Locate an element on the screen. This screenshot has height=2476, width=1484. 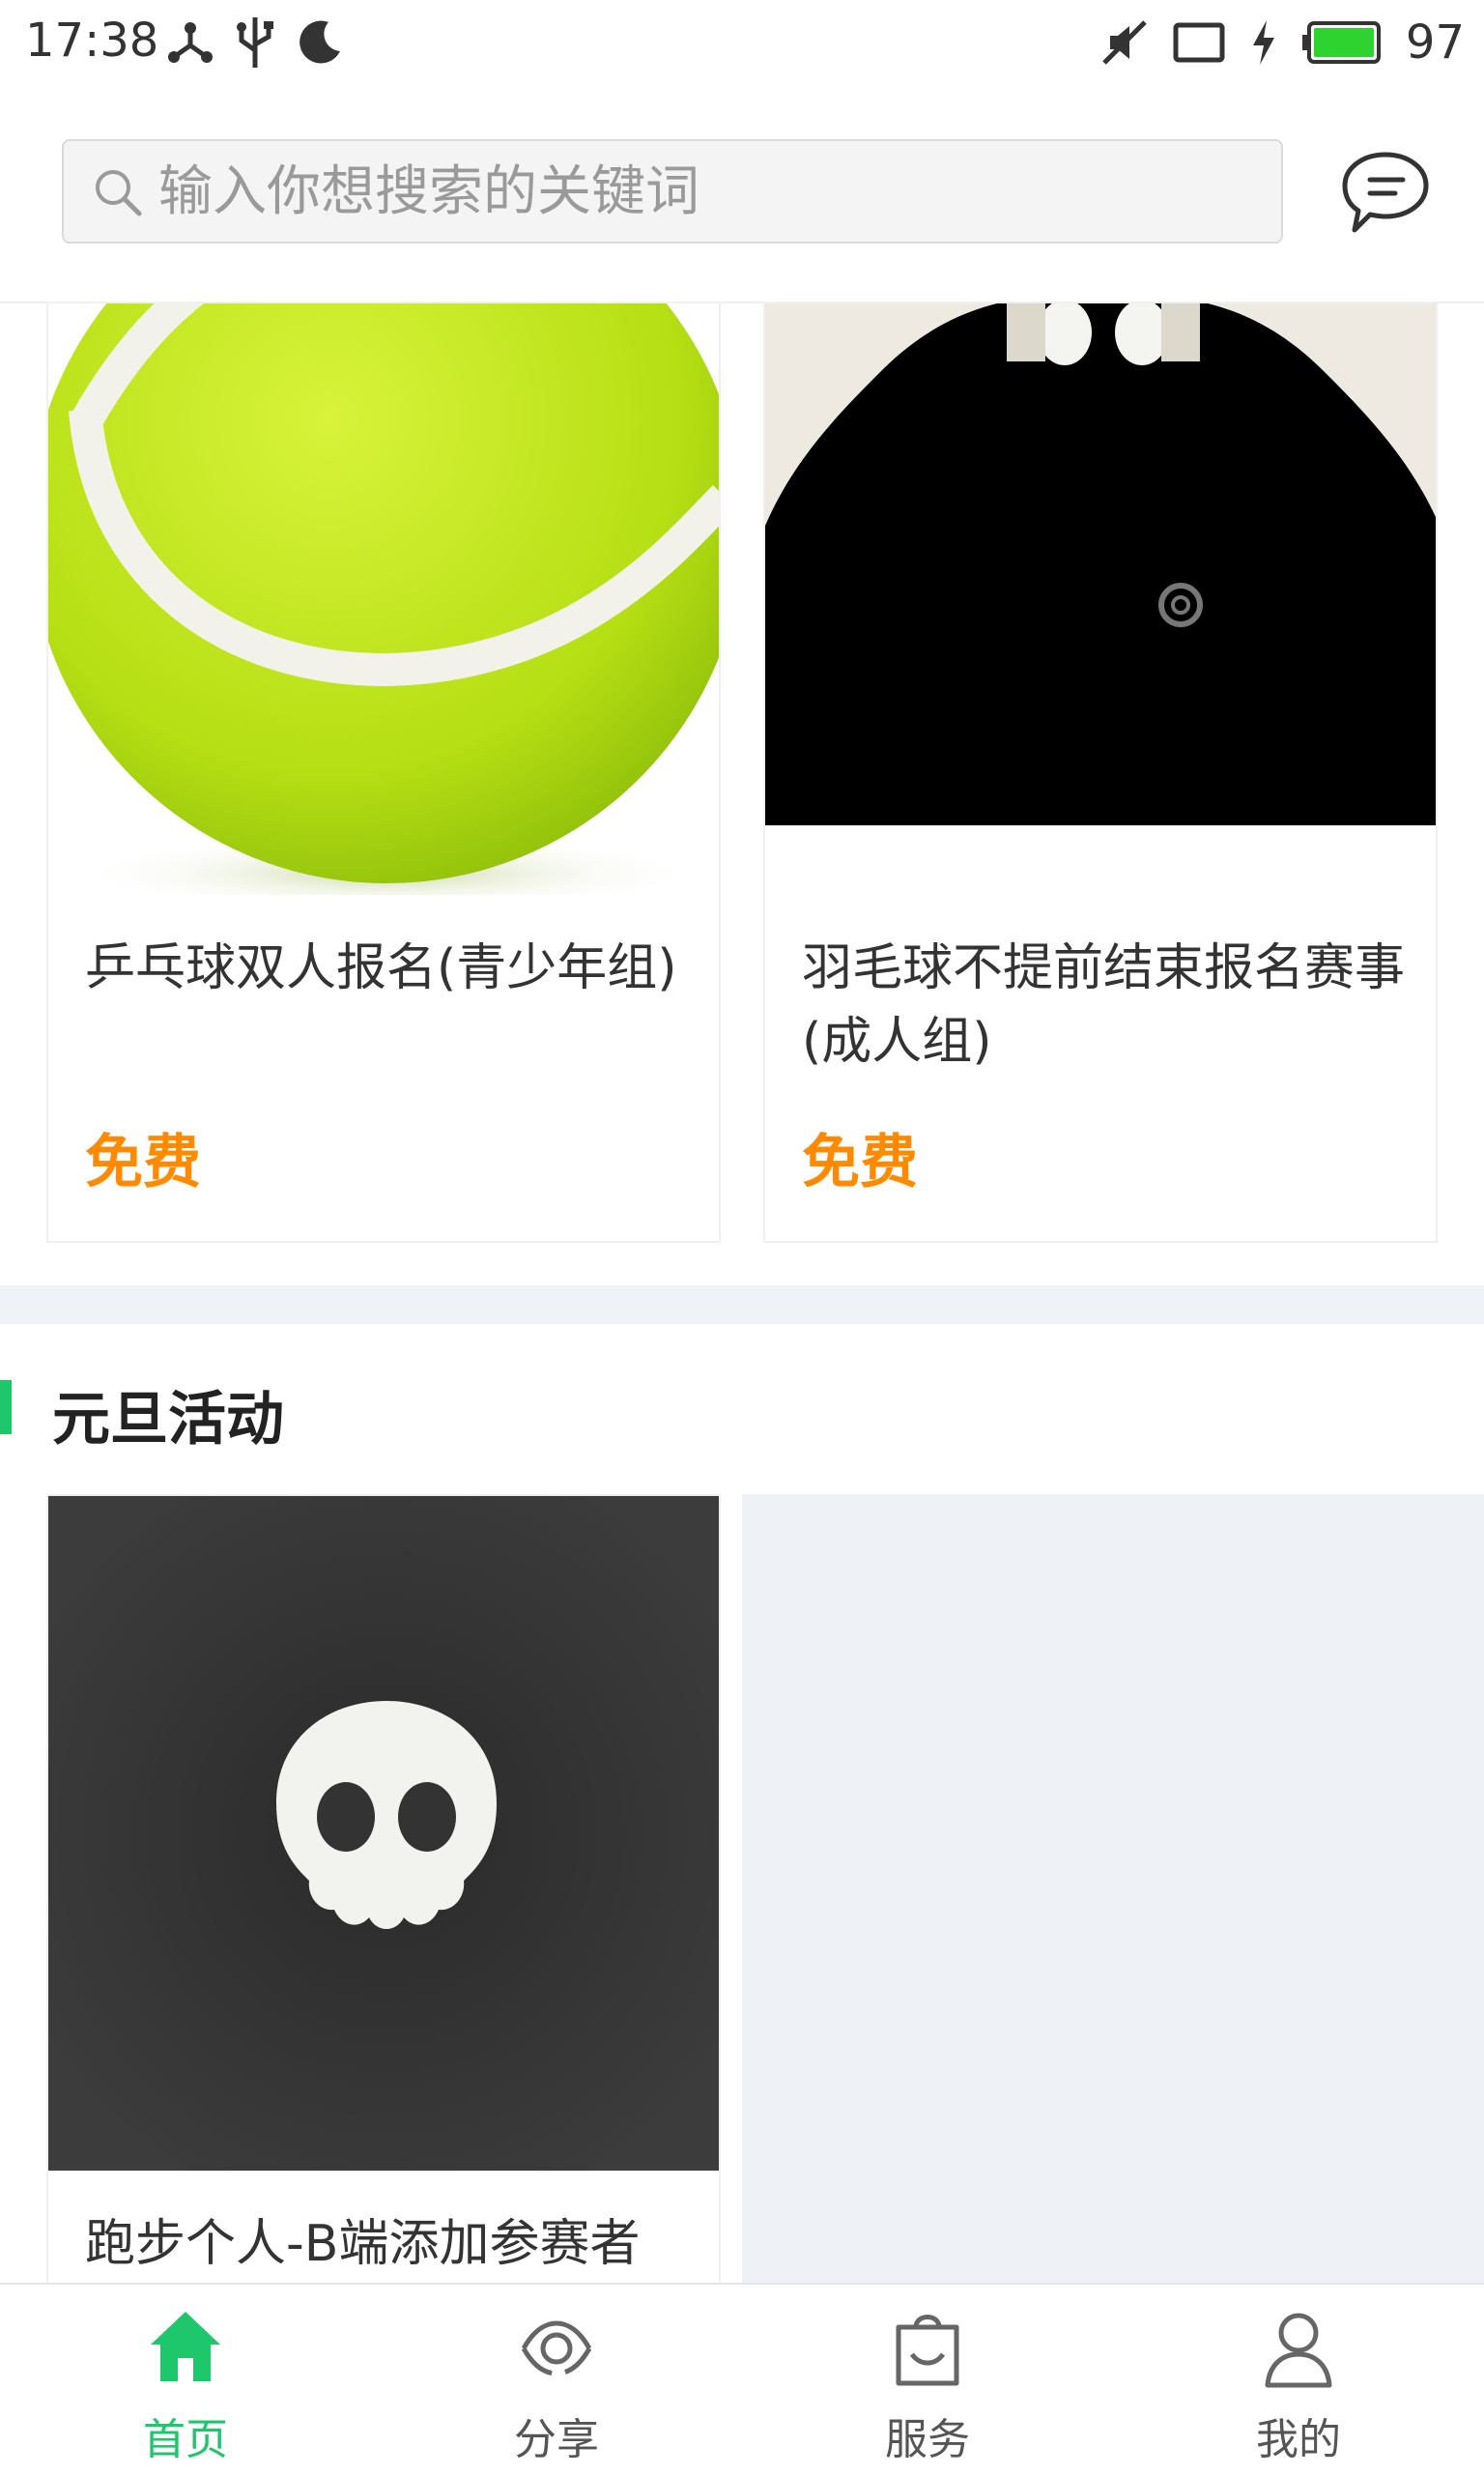
tab-home: 首页 is located at coordinates (185, 2380).